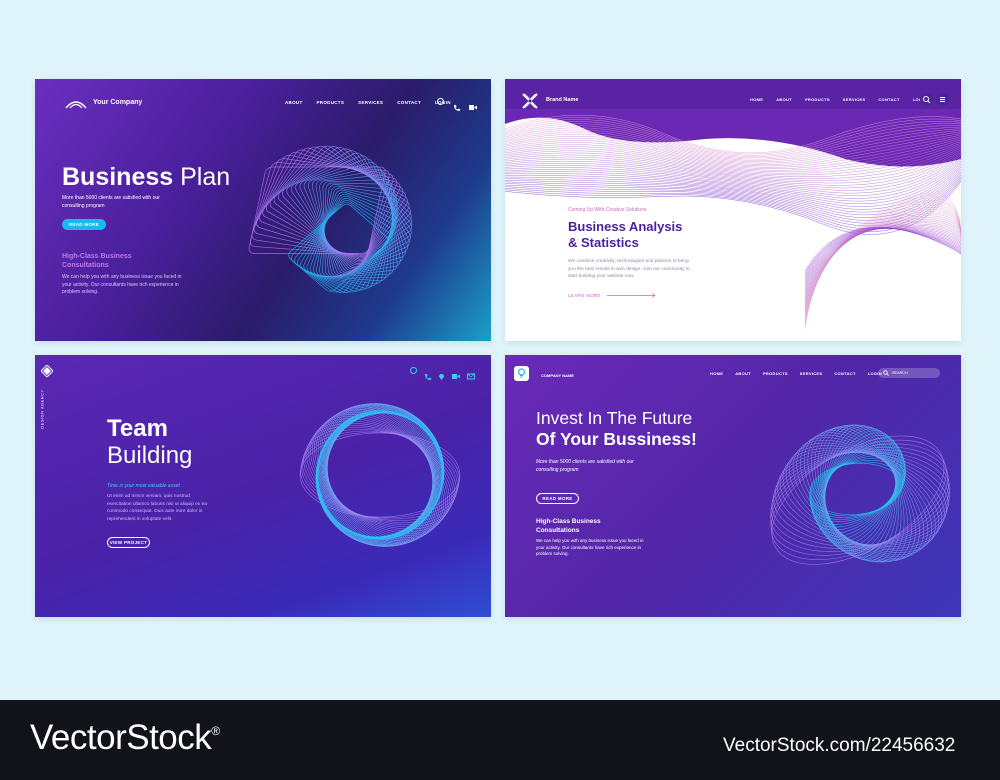 This screenshot has width=1000, height=780. What do you see at coordinates (205, 177) in the screenshot?
I see `hero-title-light: Plan` at bounding box center [205, 177].